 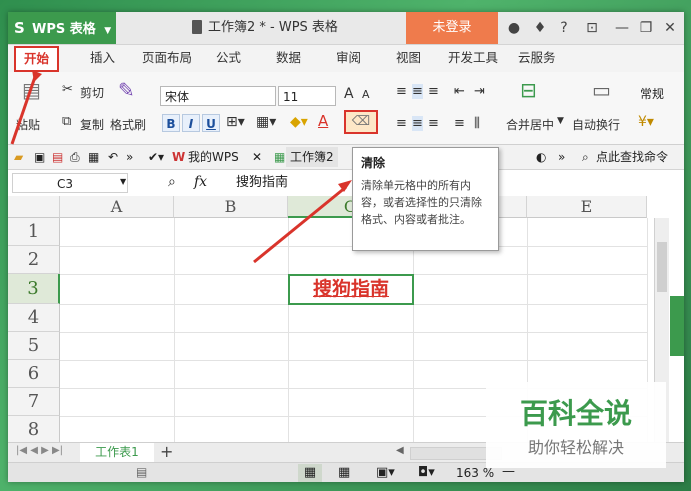 What do you see at coordinates (575, 413) in the screenshot?
I see `watermark-title: 百科全说` at bounding box center [575, 413].